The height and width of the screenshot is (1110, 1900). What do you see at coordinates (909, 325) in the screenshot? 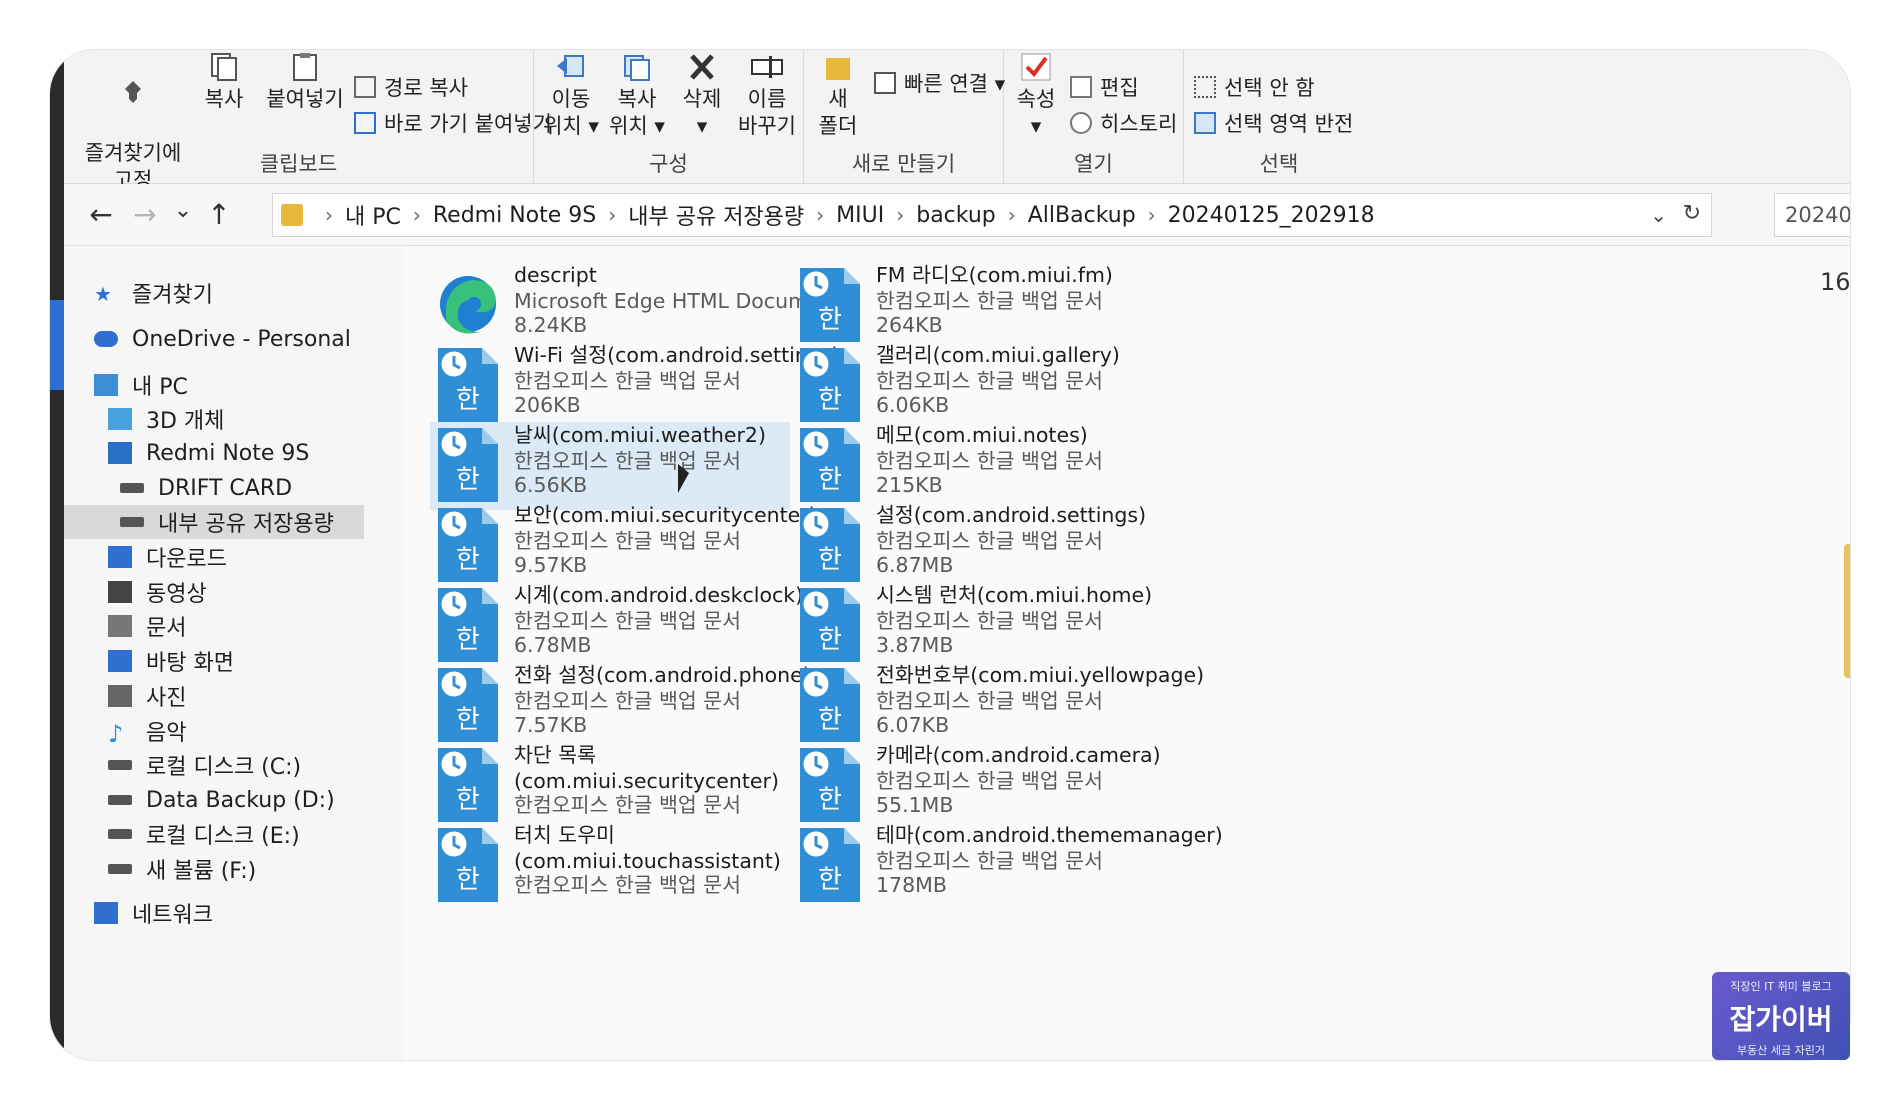
I see `file-size: 264KB` at bounding box center [909, 325].